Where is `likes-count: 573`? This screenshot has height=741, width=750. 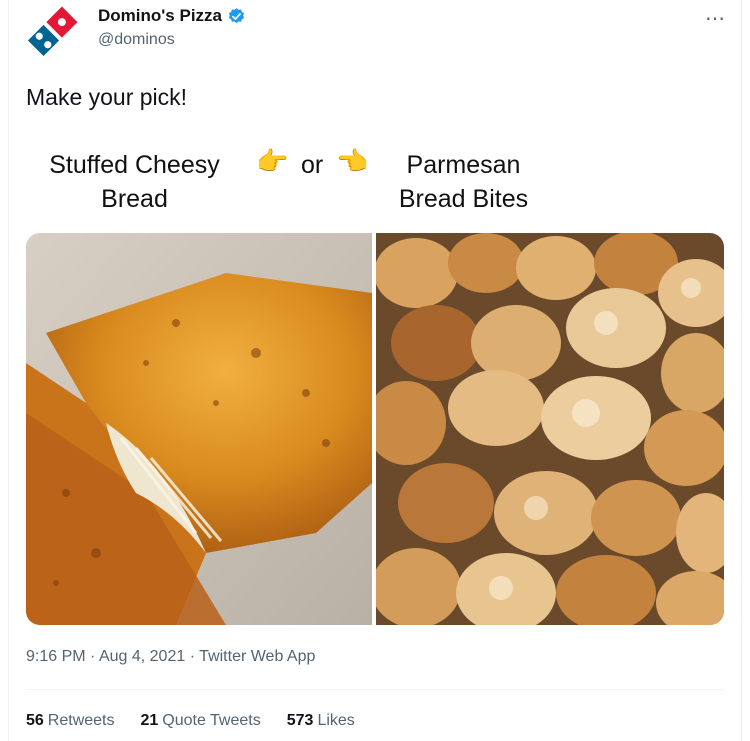
likes-count: 573 is located at coordinates (300, 720).